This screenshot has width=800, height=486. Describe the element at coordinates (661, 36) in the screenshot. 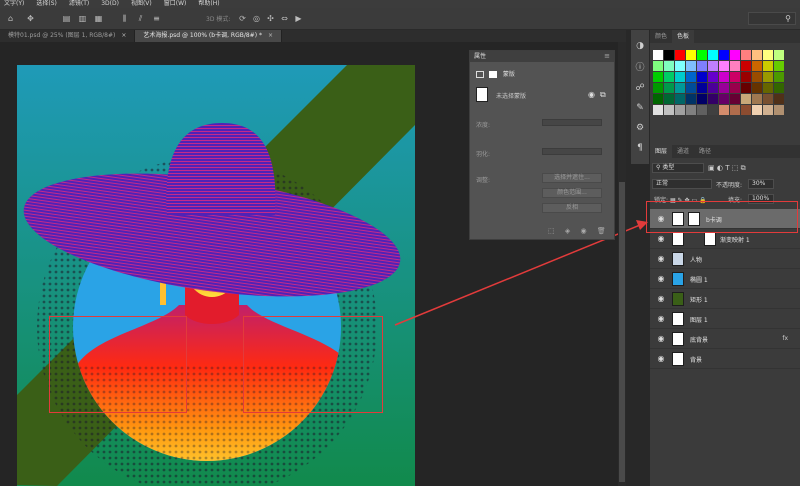

I see `tab-color: 颜色` at that location.